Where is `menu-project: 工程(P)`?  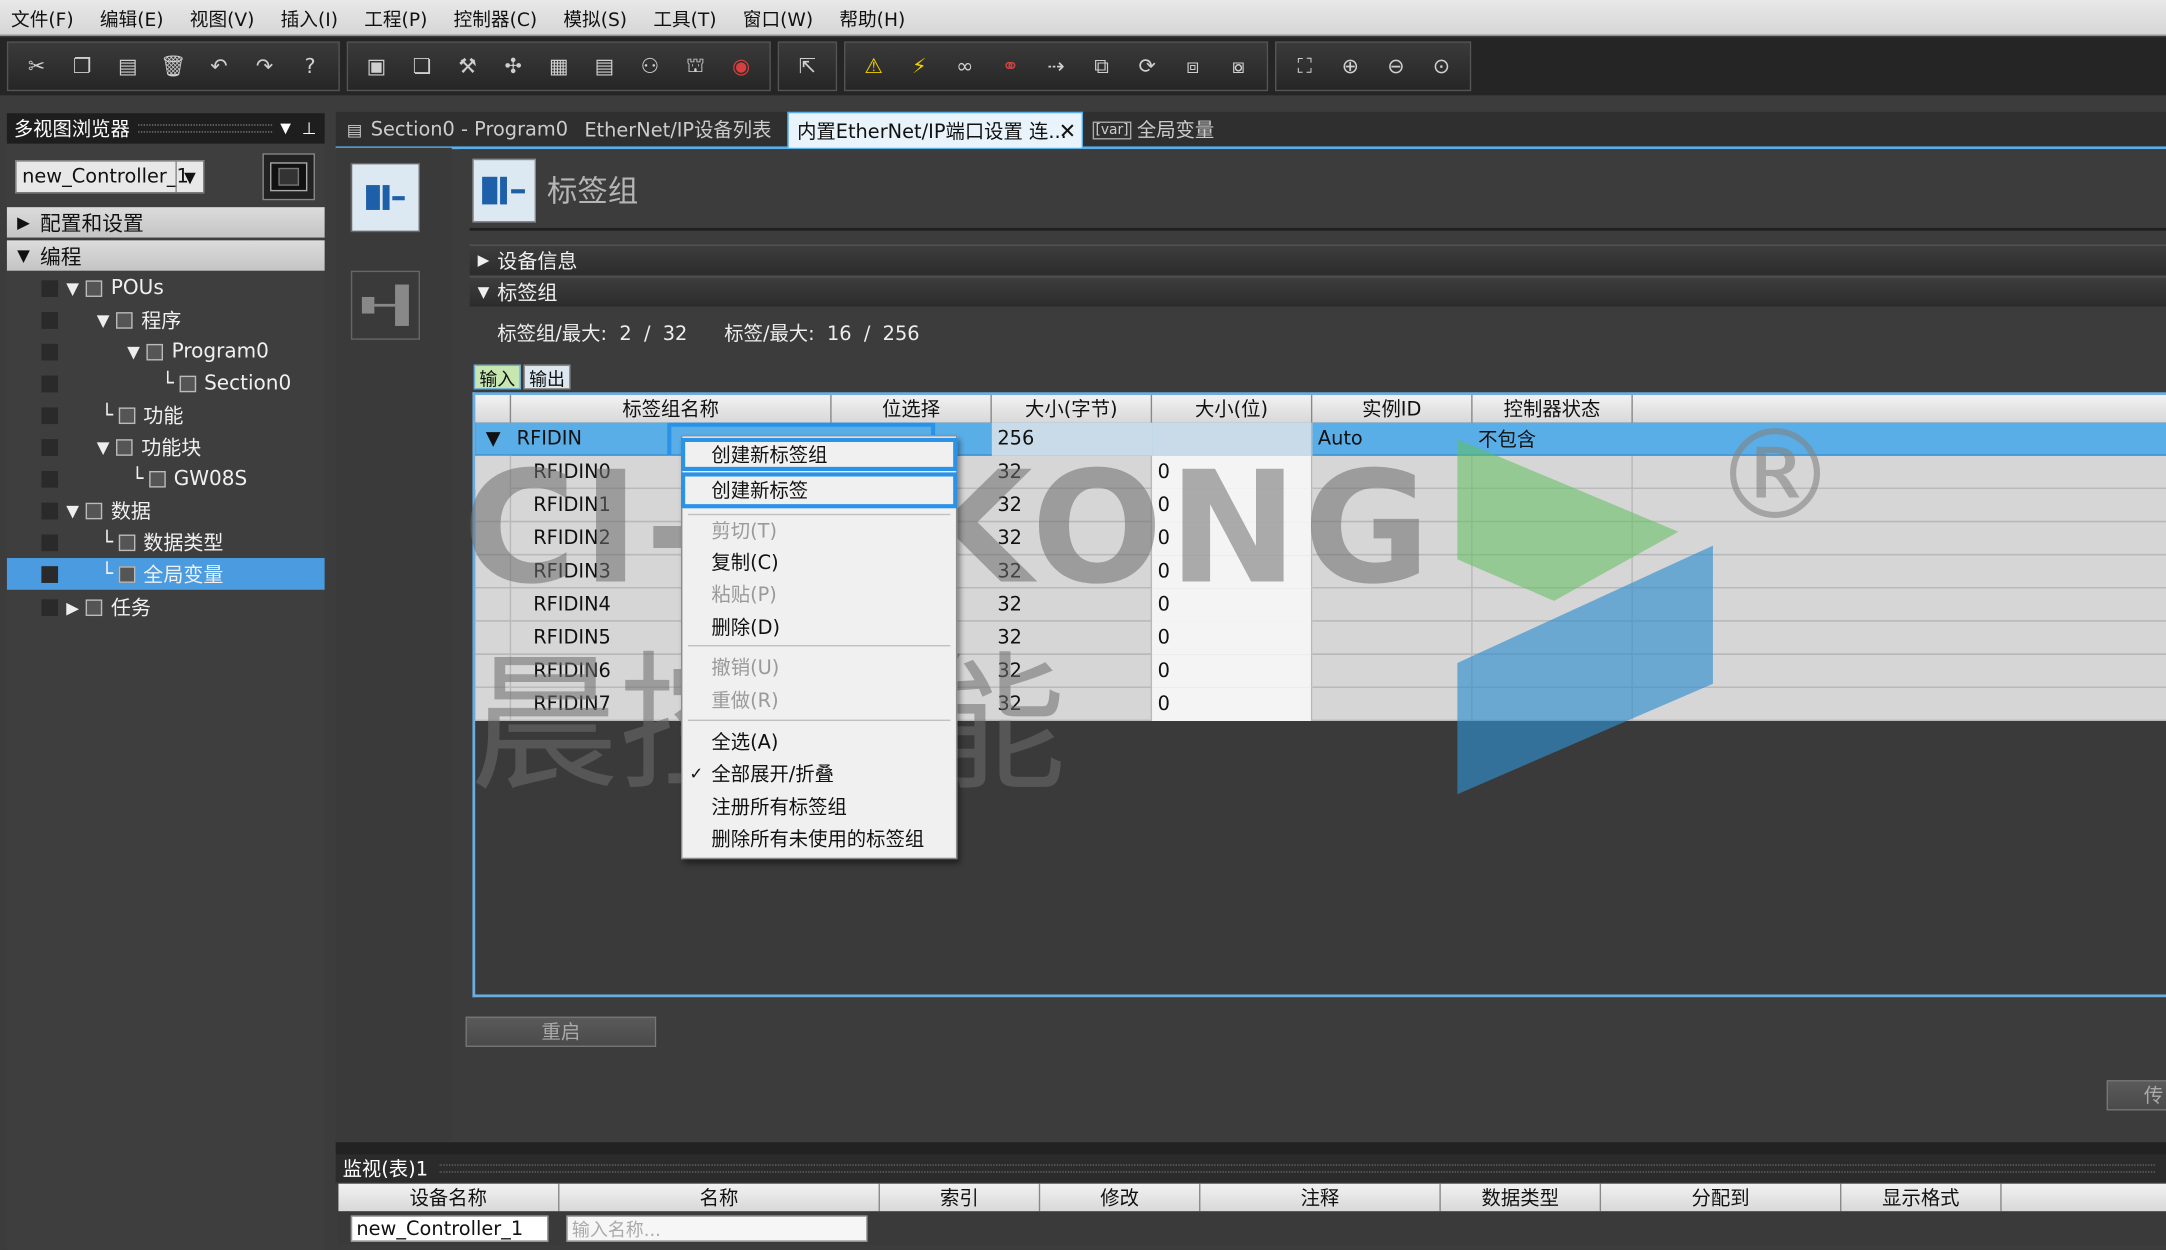
menu-project: 工程(P) is located at coordinates (395, 17).